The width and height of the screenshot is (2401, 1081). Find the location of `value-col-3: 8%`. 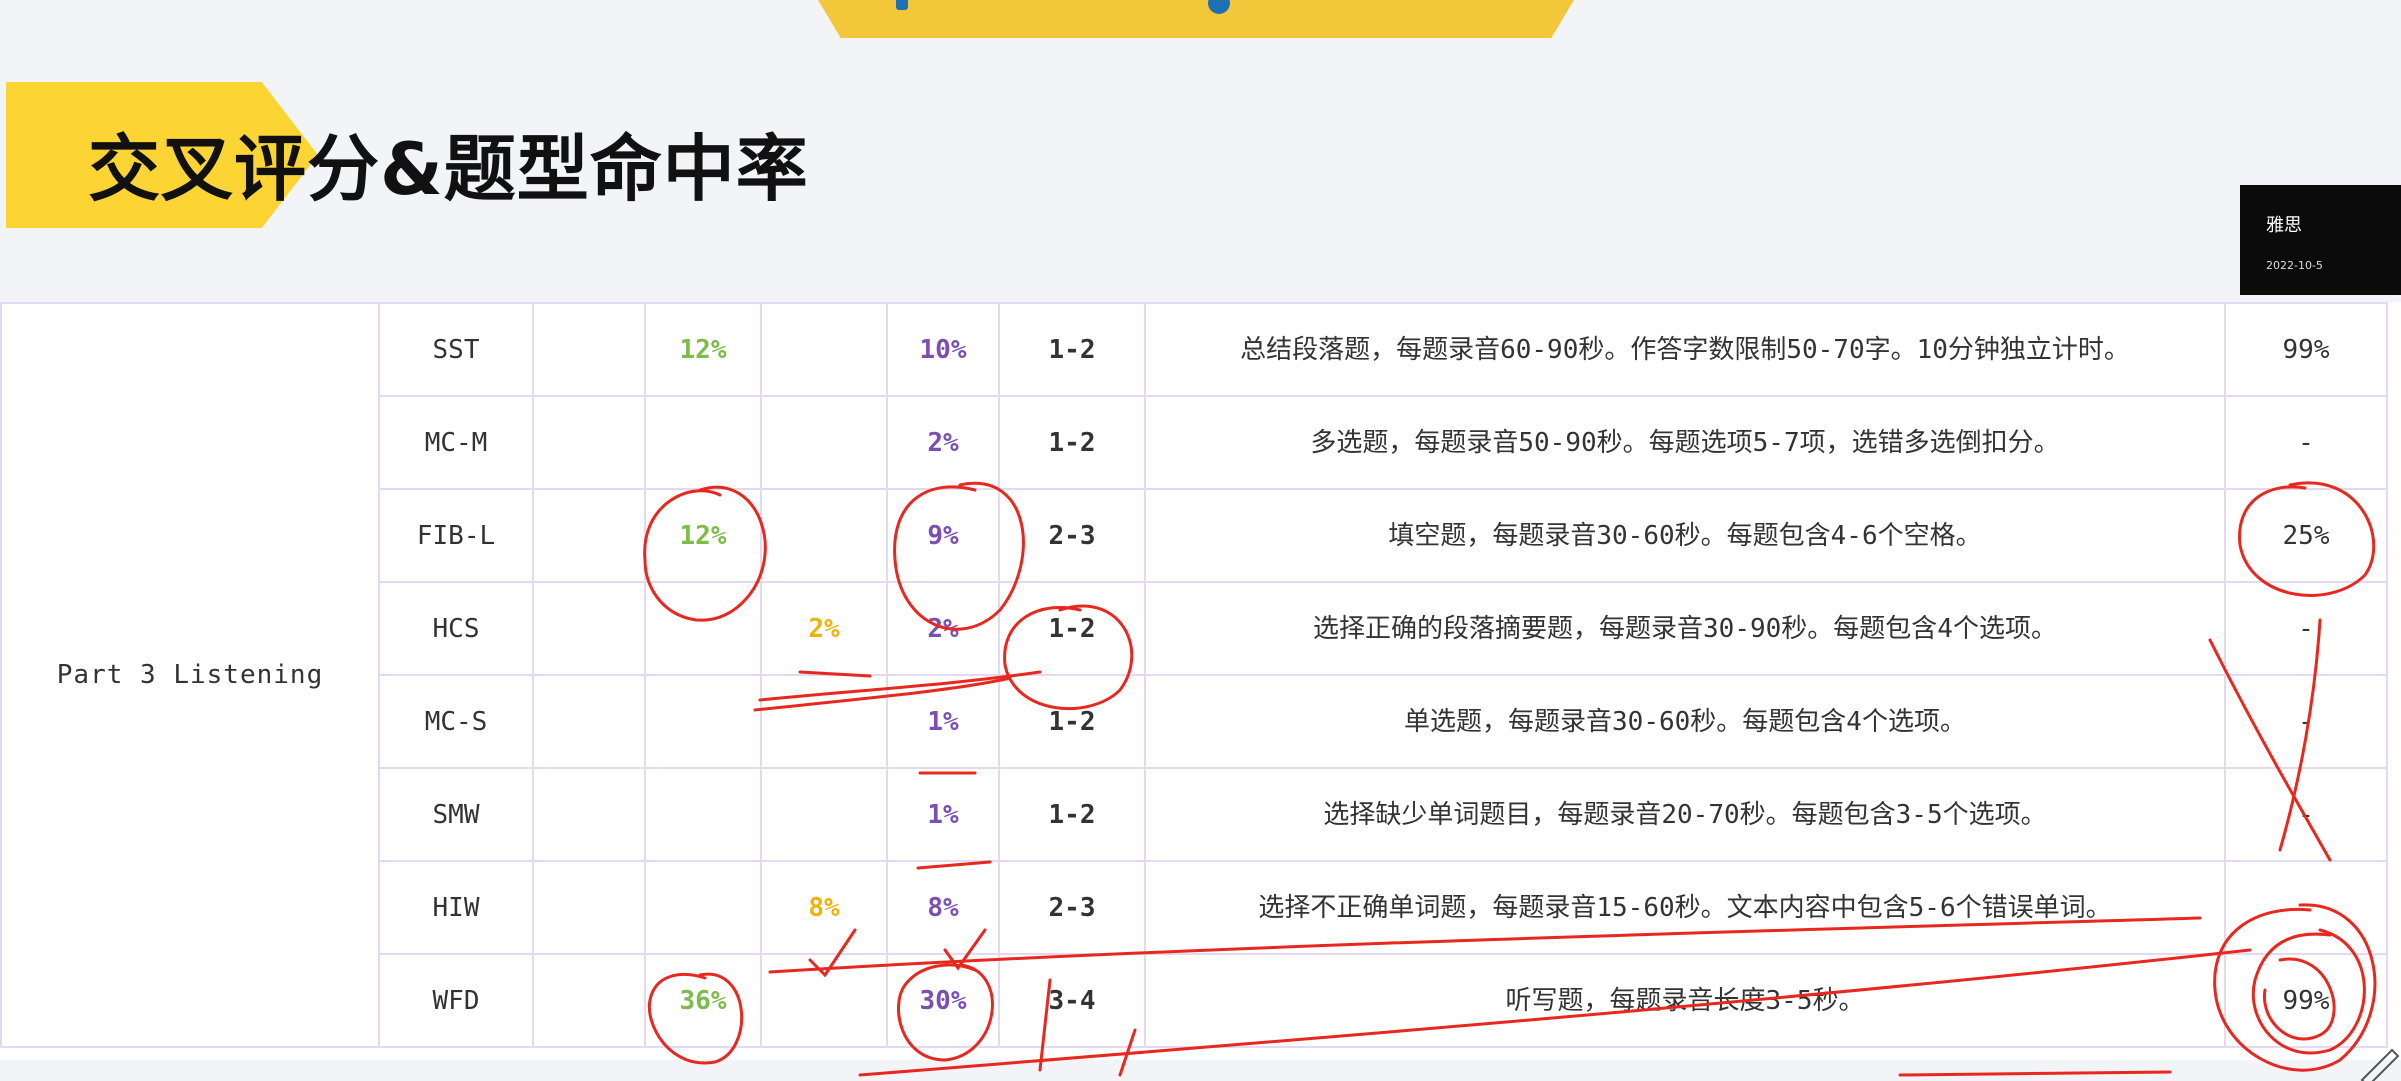

value-col-3: 8% is located at coordinates (824, 907).